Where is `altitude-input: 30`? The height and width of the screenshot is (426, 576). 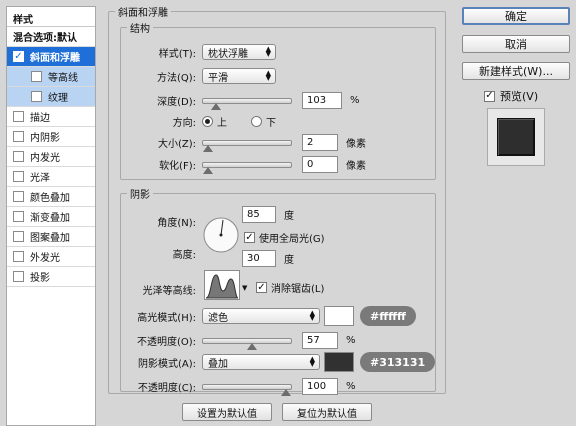 altitude-input: 30 is located at coordinates (259, 258).